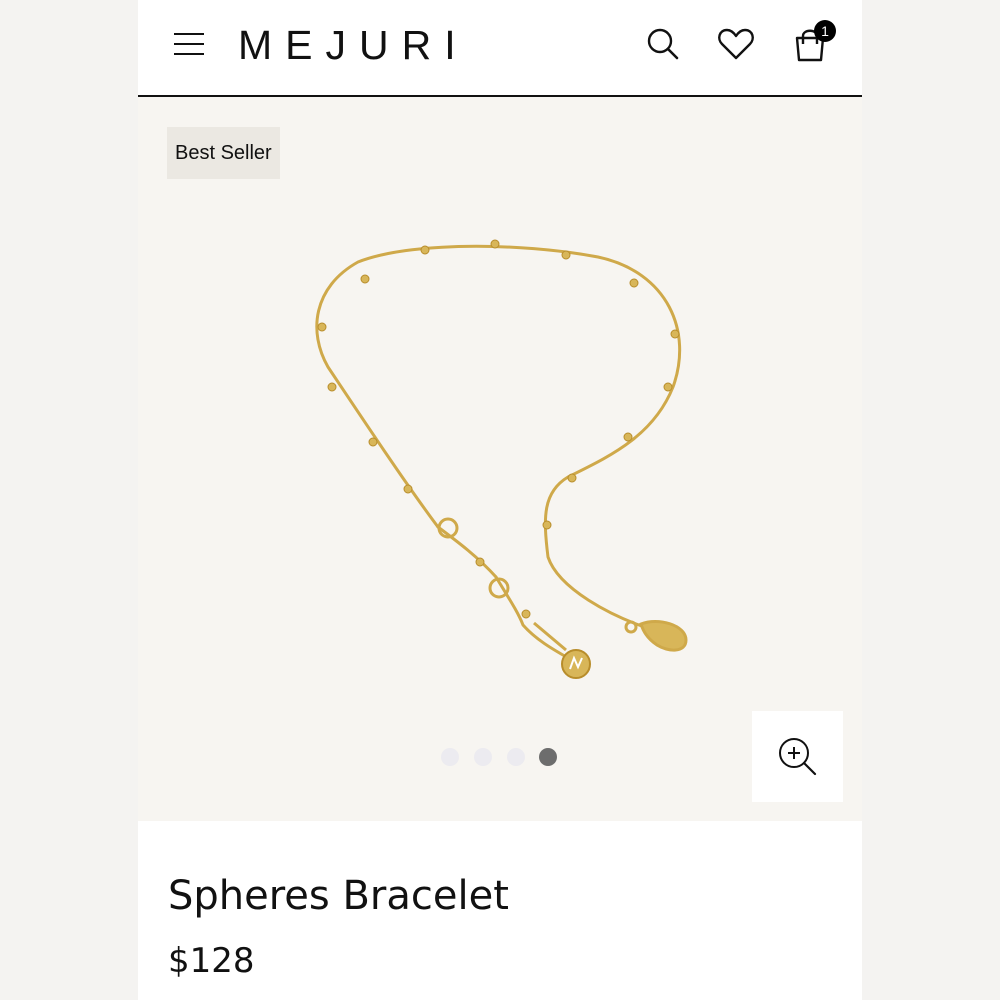 The height and width of the screenshot is (1000, 1000). I want to click on search-icon, so click(663, 44).